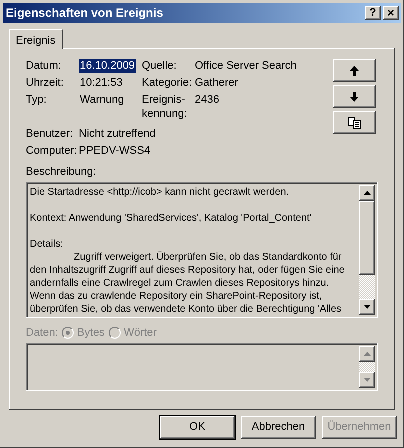 The width and height of the screenshot is (404, 448). Describe the element at coordinates (102, 100) in the screenshot. I see `field-value: Warnung` at that location.